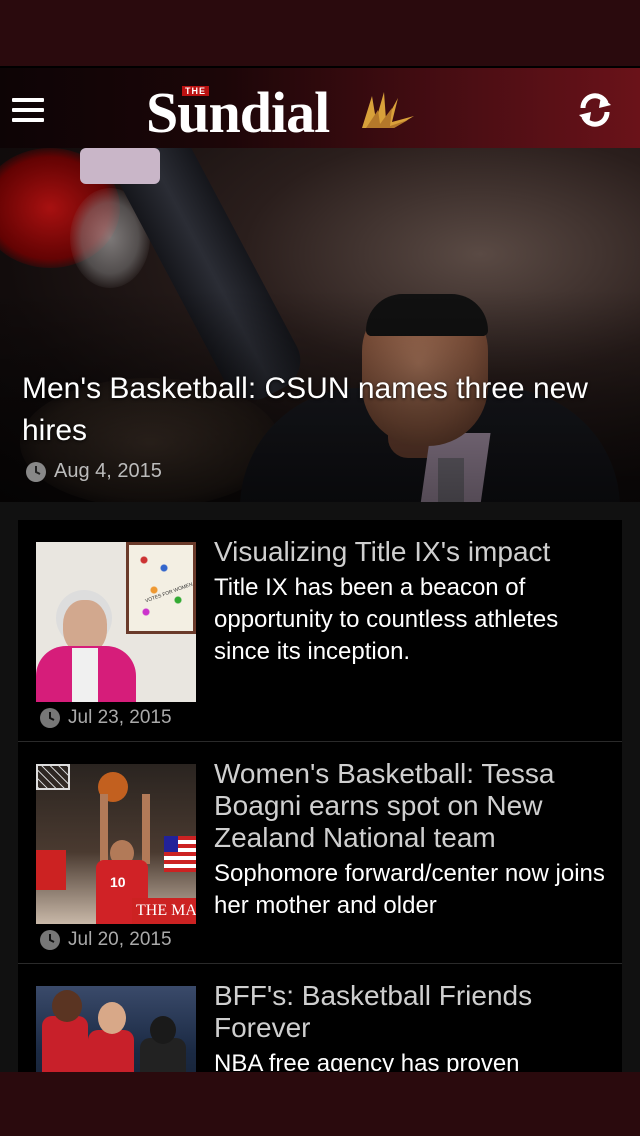 The width and height of the screenshot is (640, 1136). Describe the element at coordinates (164, 911) in the screenshot. I see `thumbnail-banner: THE MA` at that location.